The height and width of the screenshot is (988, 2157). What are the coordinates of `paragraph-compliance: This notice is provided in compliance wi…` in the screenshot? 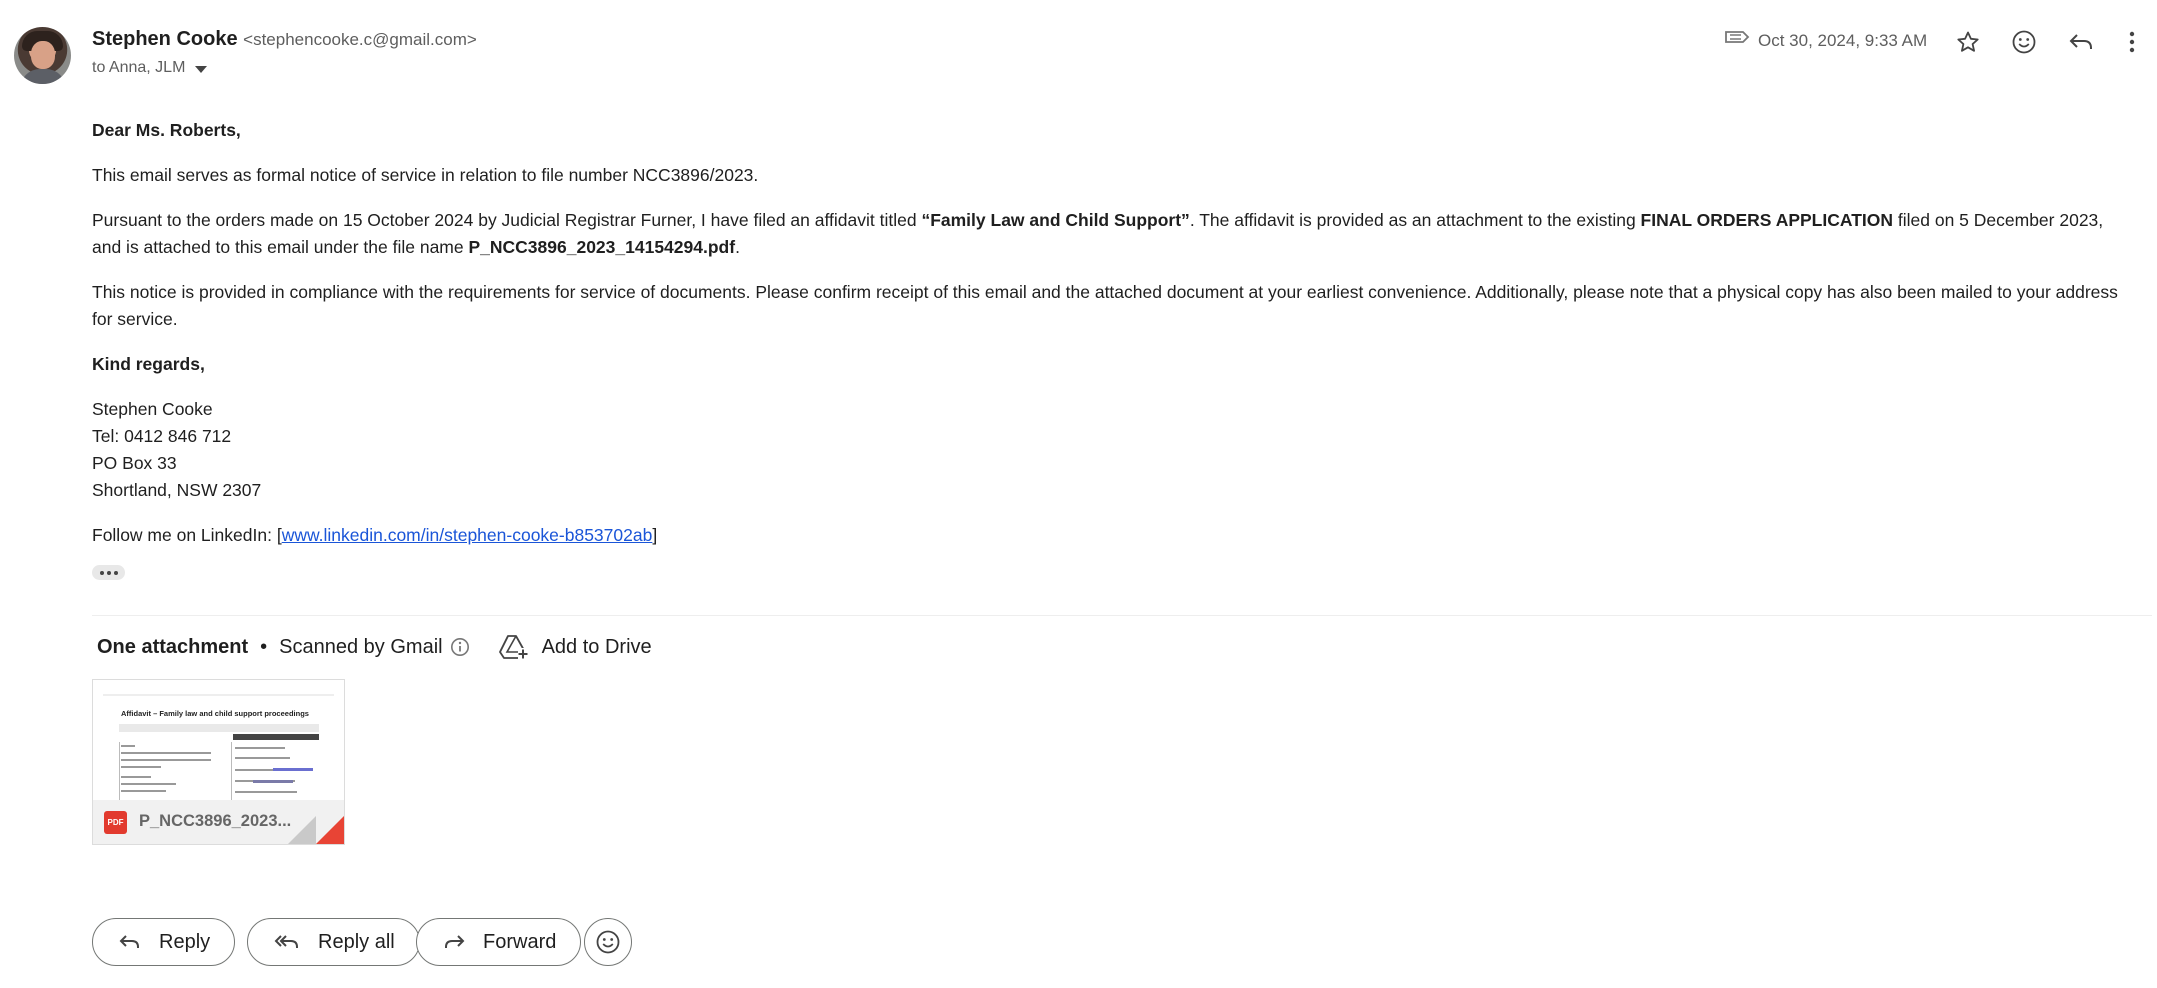 It's located at (1105, 305).